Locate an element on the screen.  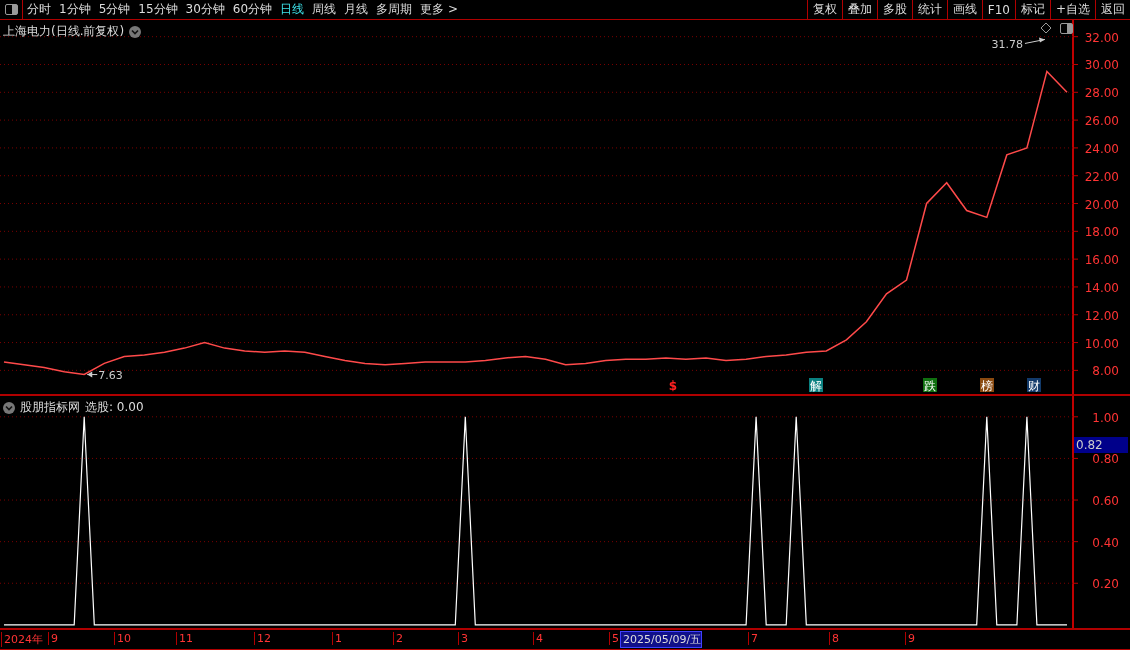
period-tab: 5分钟 is located at coordinates (114, 10).